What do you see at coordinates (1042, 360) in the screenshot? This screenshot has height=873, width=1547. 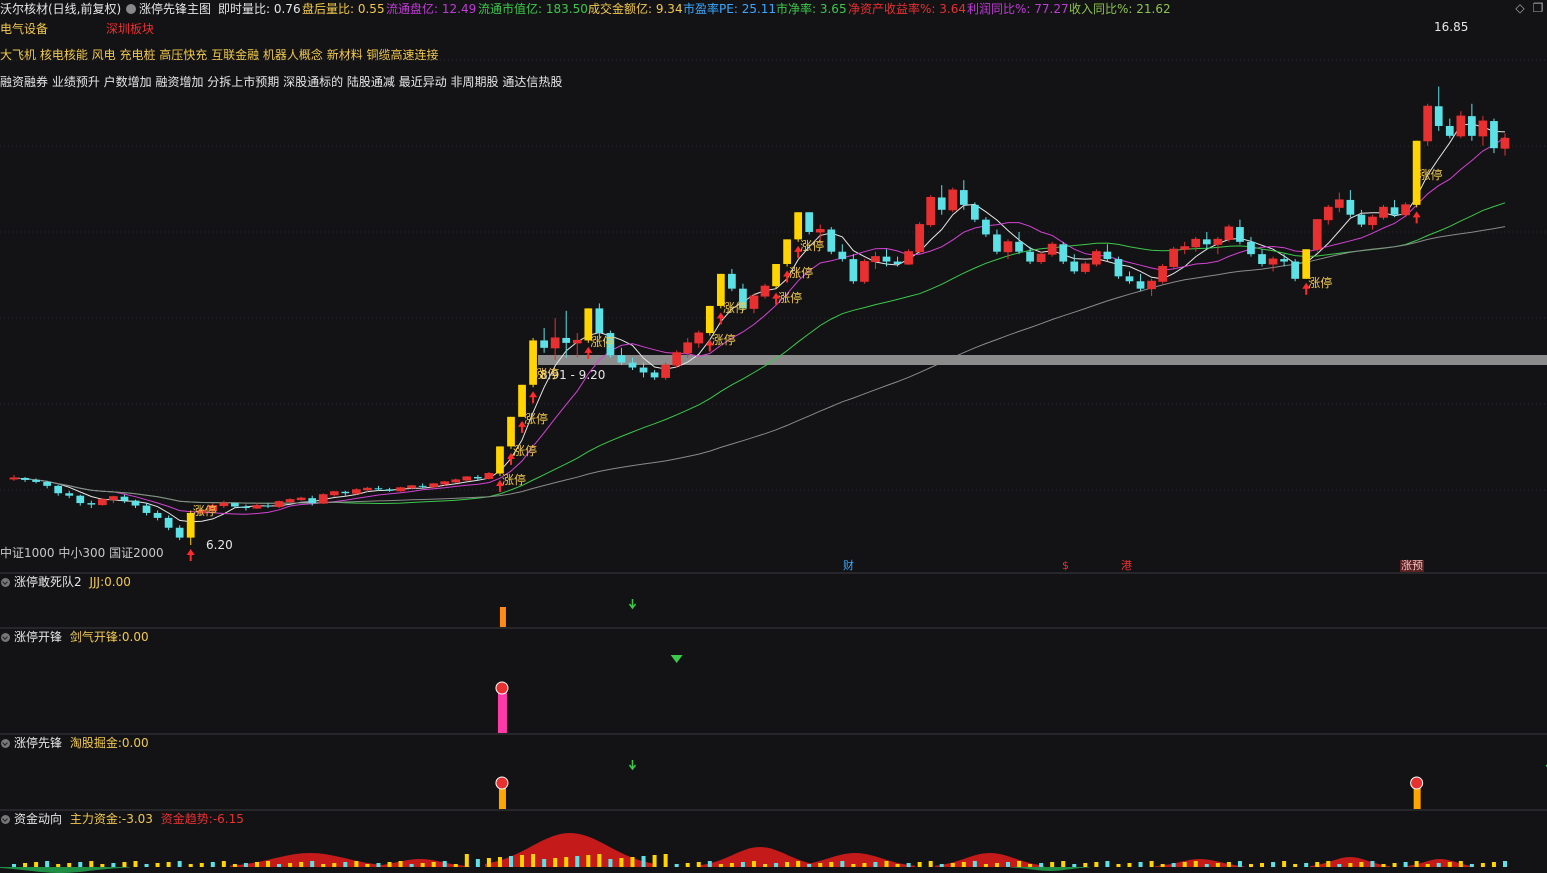 I see `price-band-zone` at bounding box center [1042, 360].